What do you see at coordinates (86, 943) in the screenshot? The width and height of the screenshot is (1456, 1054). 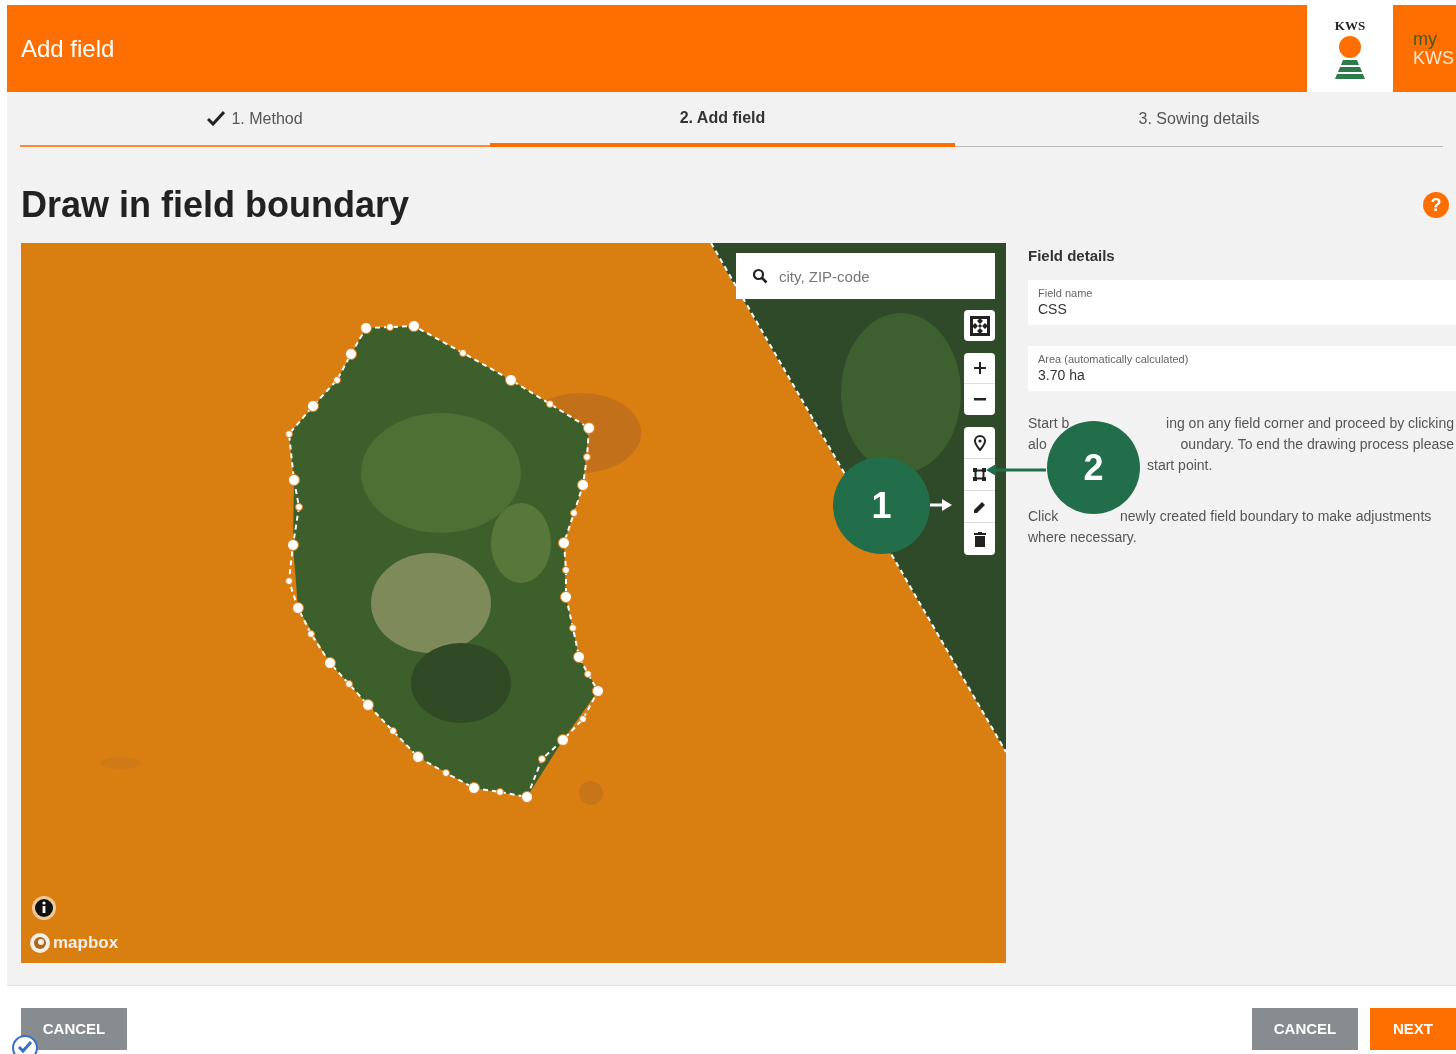 I see `mapbox-attribution: mapbox` at bounding box center [86, 943].